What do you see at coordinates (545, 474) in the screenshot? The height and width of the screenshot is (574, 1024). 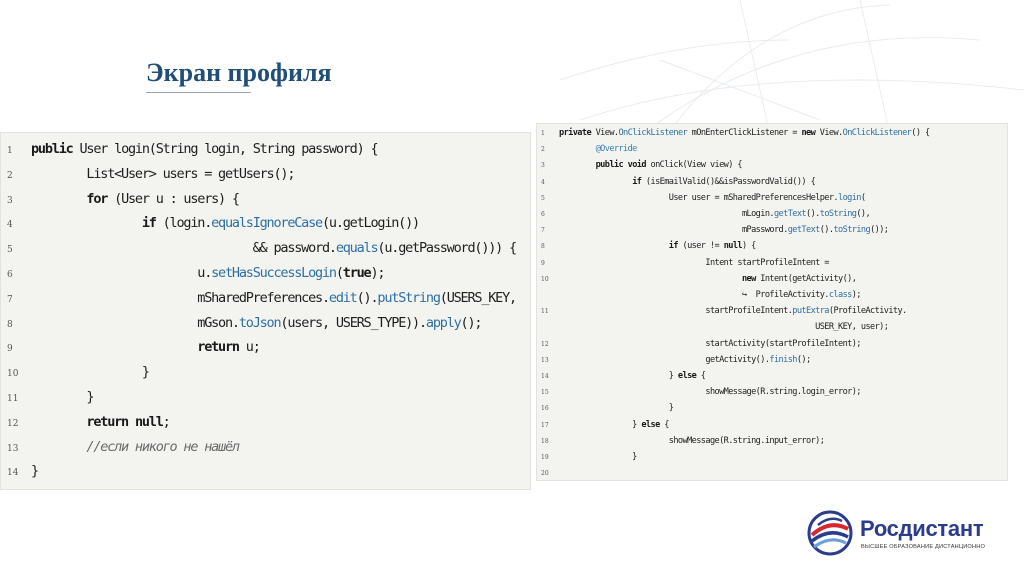 I see `line-number: 20` at bounding box center [545, 474].